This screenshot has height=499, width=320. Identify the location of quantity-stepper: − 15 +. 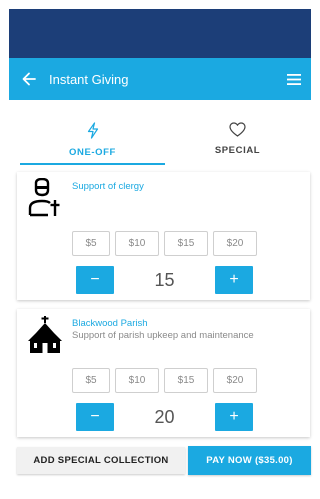
(164, 280).